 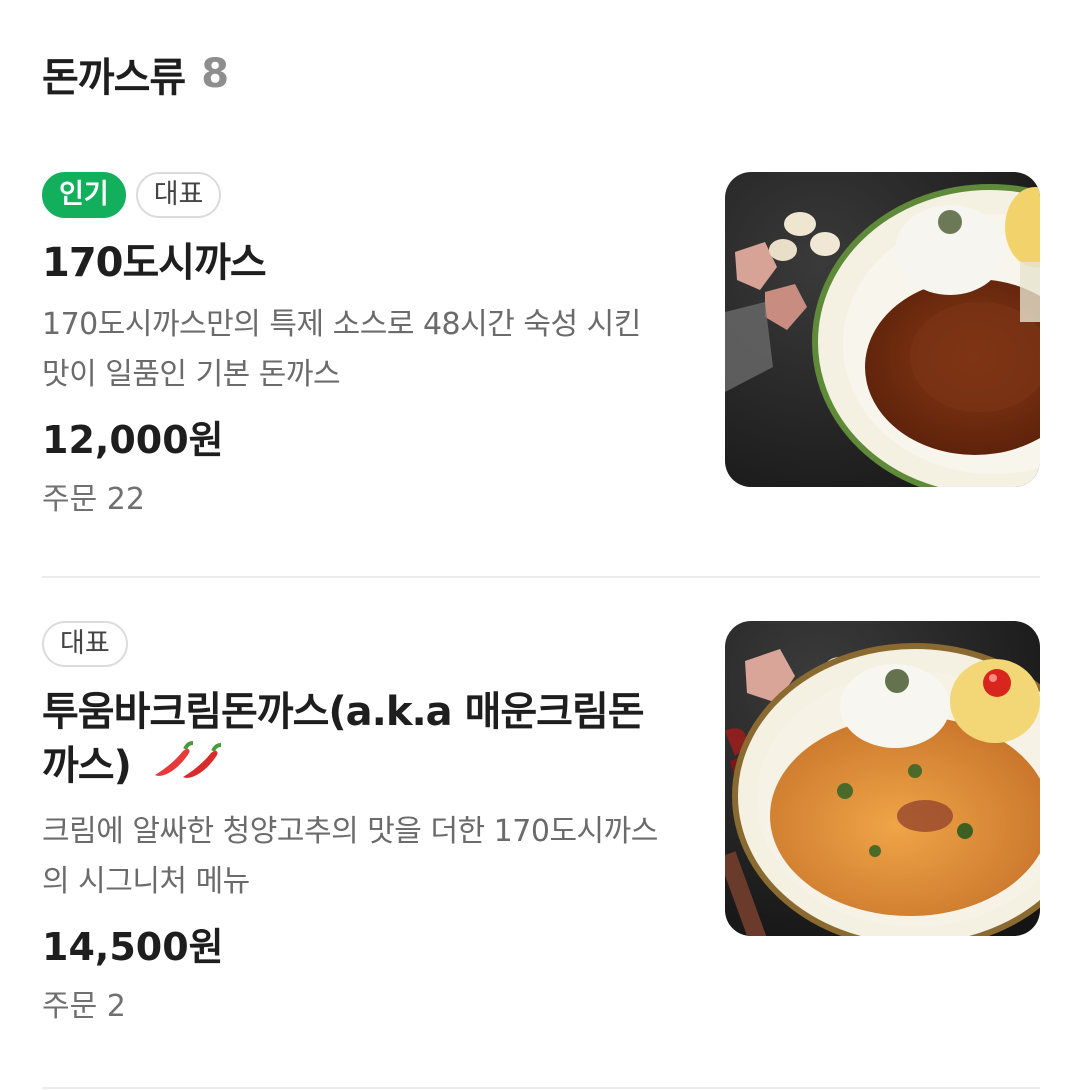 What do you see at coordinates (133, 947) in the screenshot?
I see `menu-item-price: 14,500원` at bounding box center [133, 947].